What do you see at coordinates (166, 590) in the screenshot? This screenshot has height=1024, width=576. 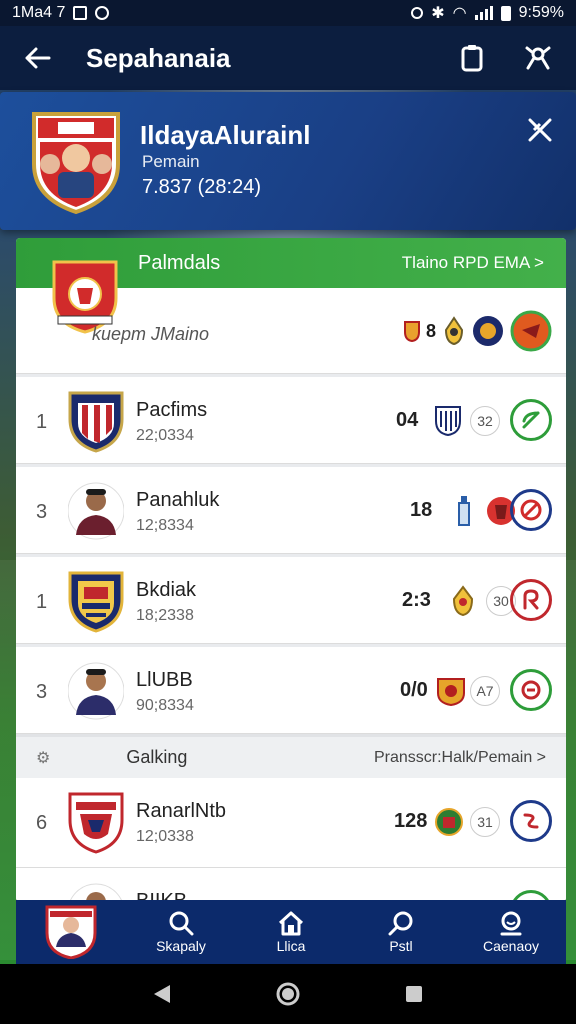 I see `row-name: Bkdiak` at bounding box center [166, 590].